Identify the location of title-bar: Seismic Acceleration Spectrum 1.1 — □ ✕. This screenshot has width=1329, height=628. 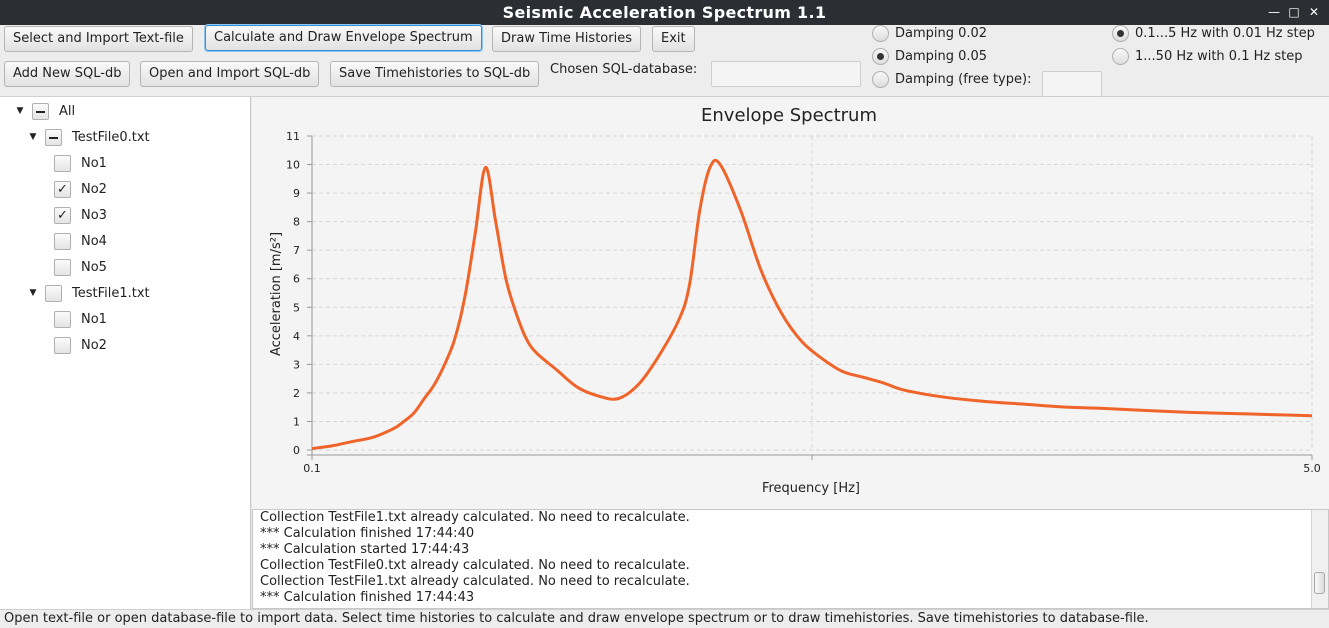
(664, 12).